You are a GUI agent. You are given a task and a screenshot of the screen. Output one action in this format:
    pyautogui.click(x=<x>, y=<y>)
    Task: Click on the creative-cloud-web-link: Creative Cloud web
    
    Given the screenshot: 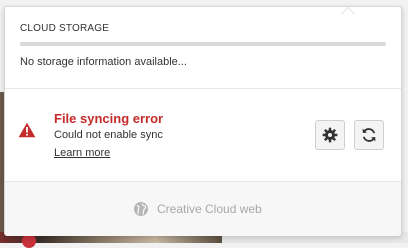 What is the action you would take?
    pyautogui.click(x=197, y=209)
    